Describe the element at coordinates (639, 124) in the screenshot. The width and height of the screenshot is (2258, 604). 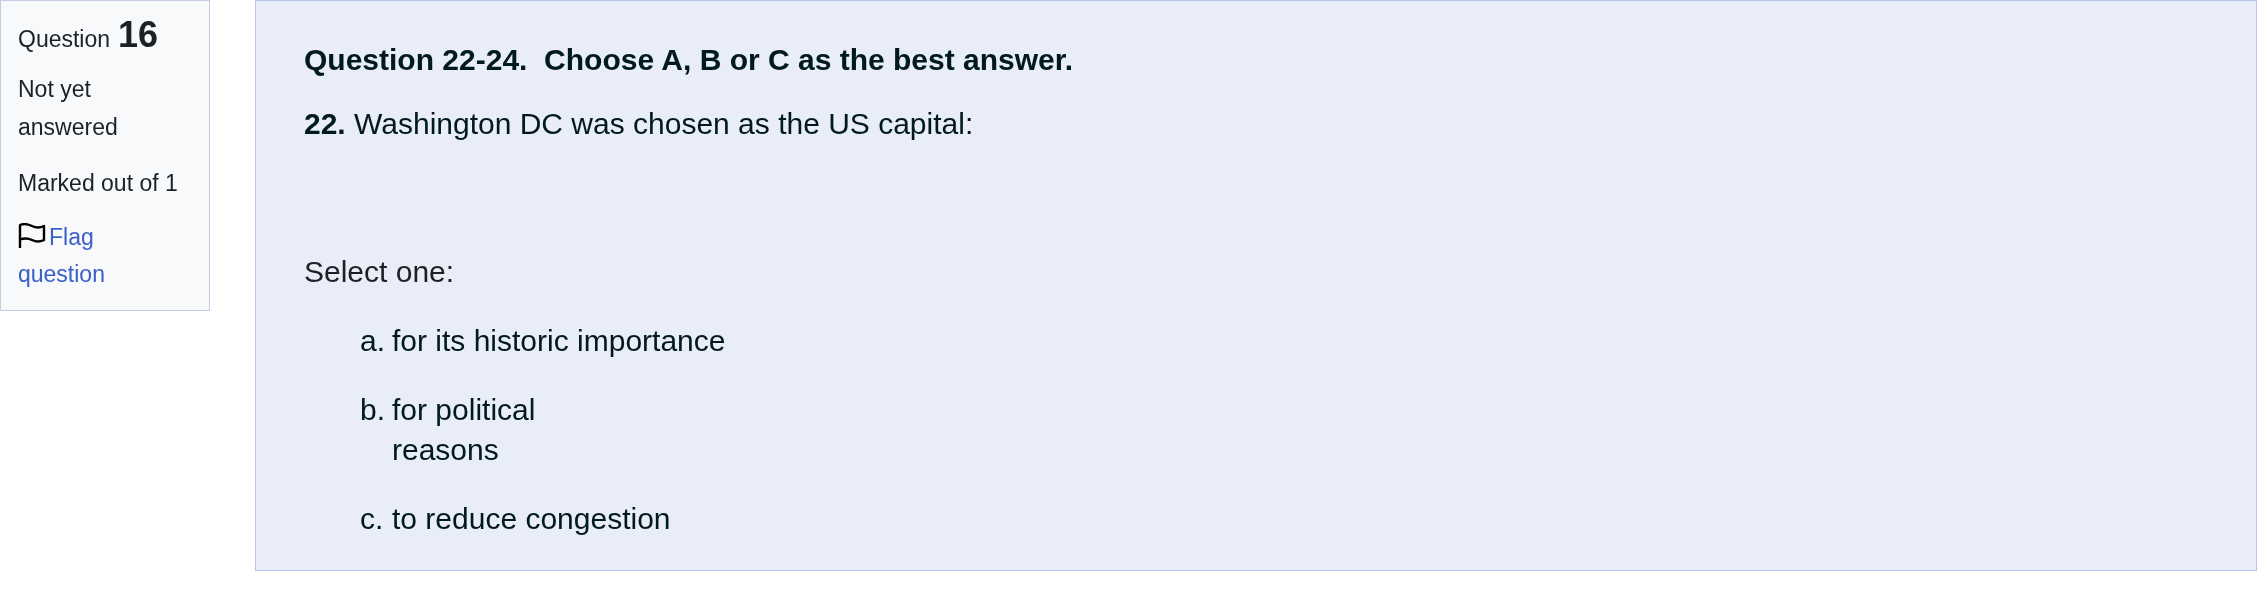
I see `question-text: 22. Washington DC was chosen as the US capital:` at that location.